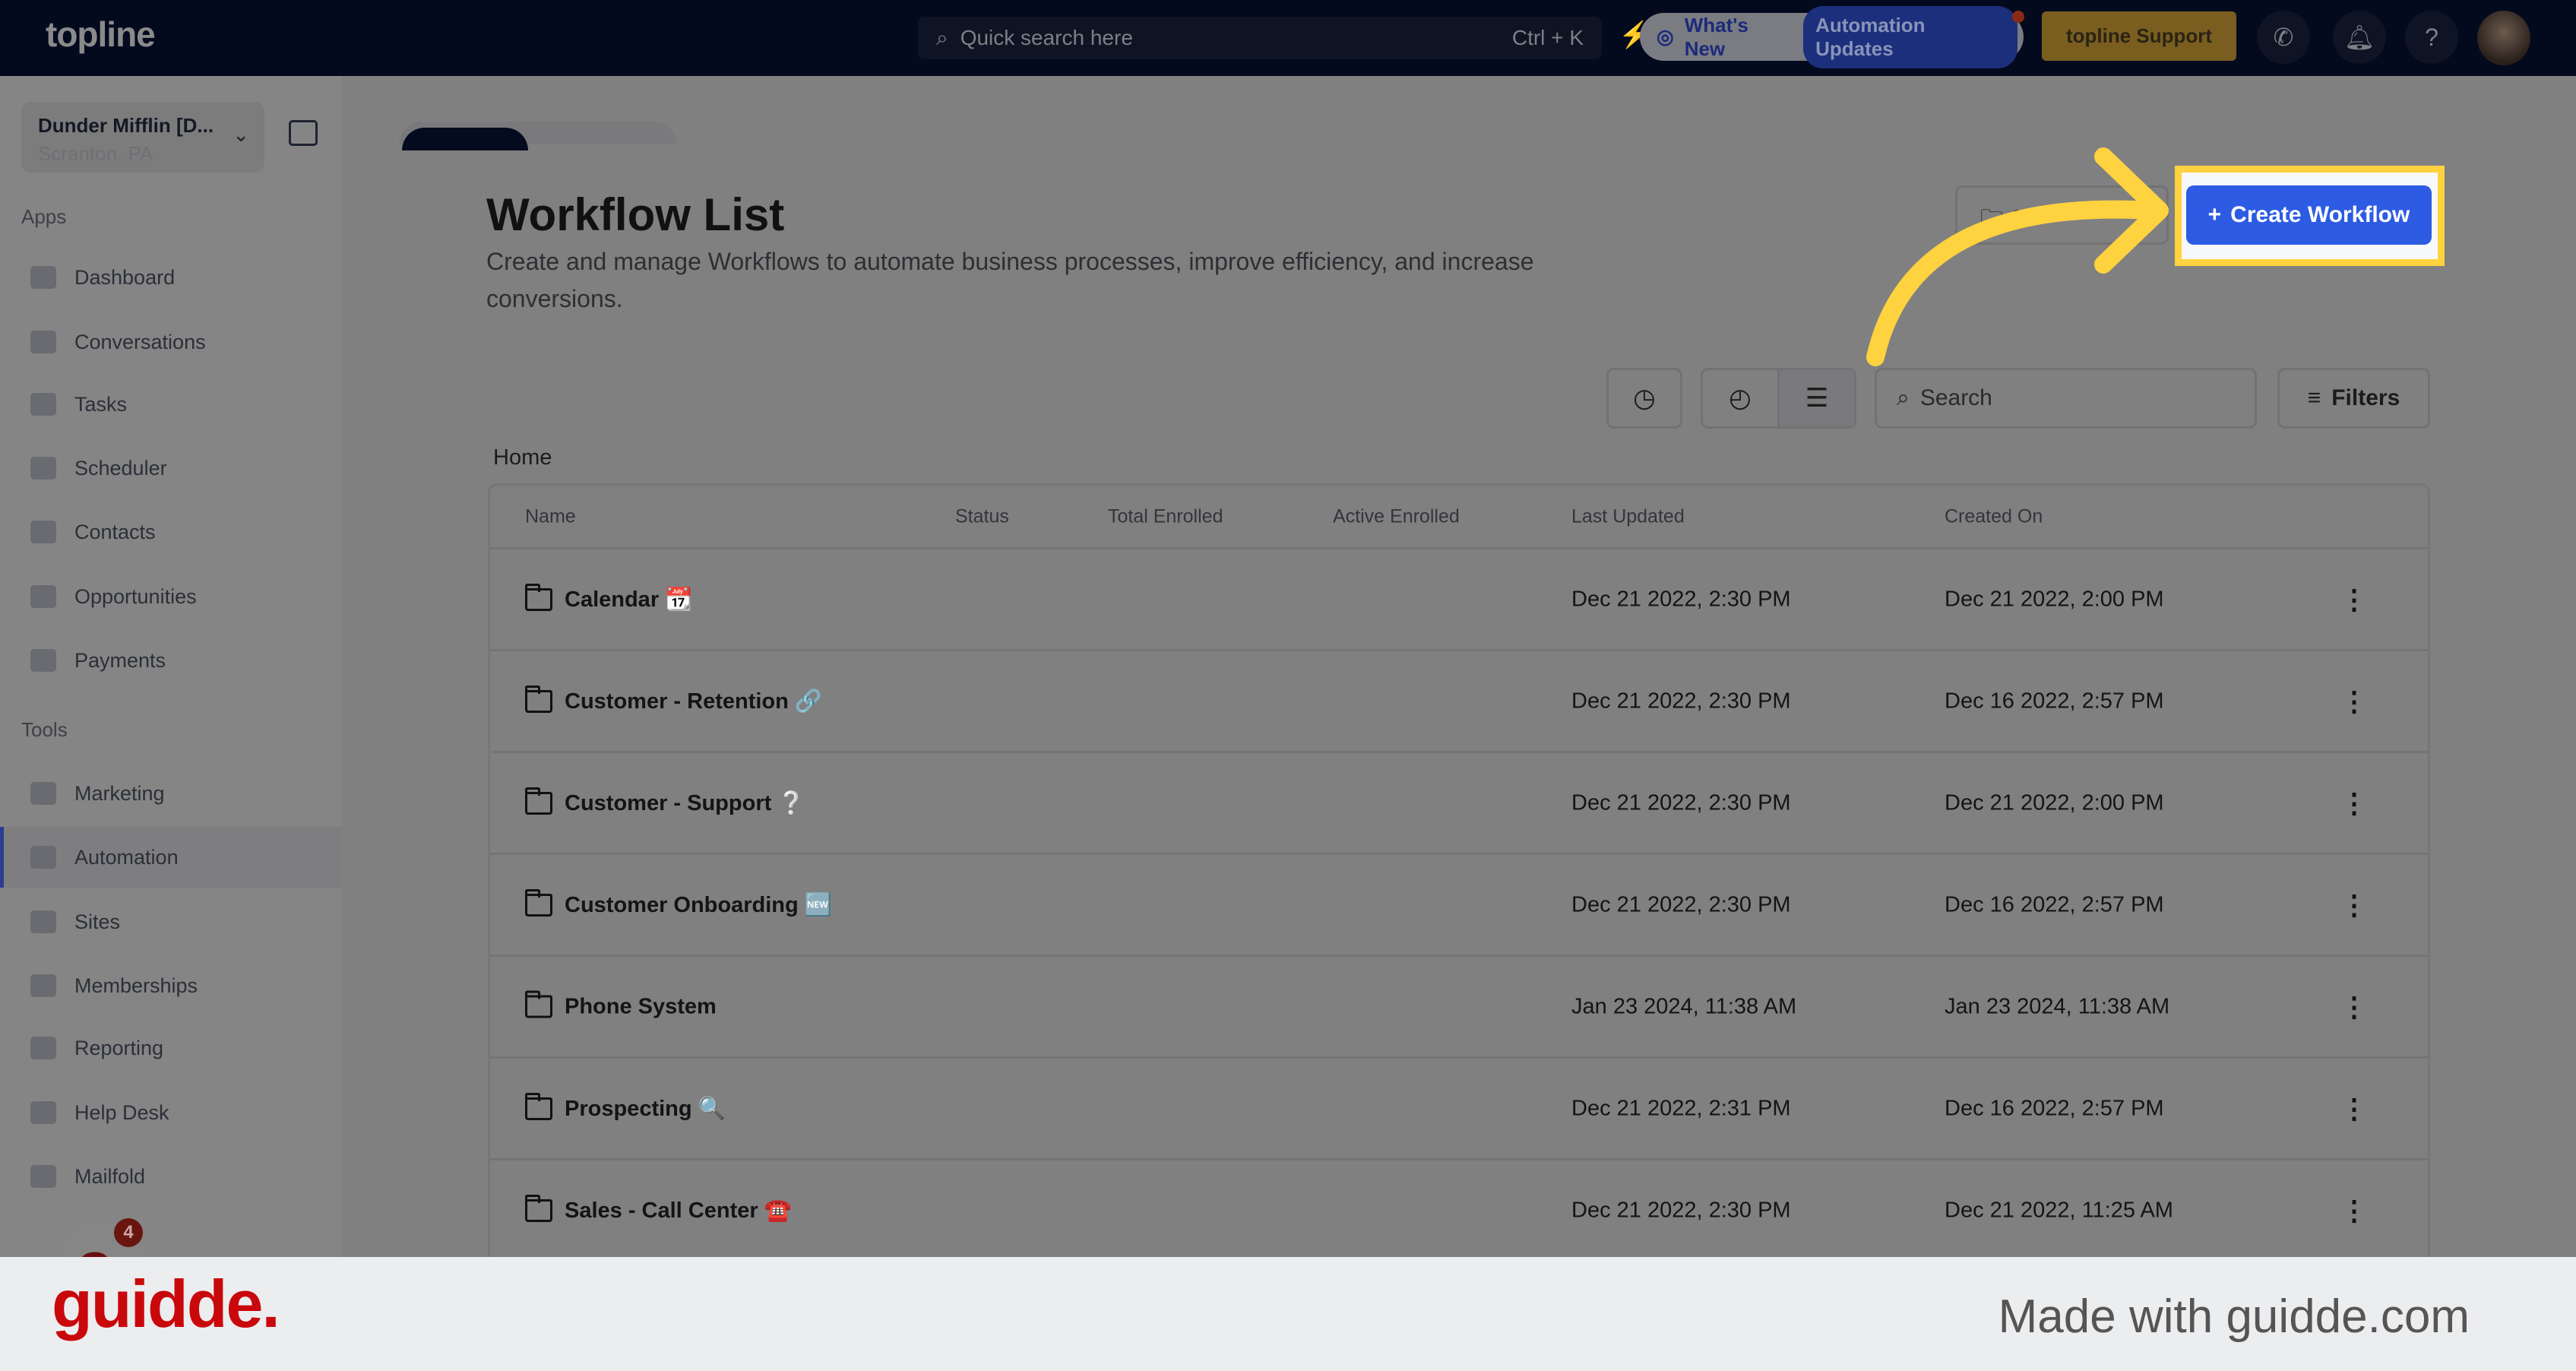  Describe the element at coordinates (685, 803) in the screenshot. I see `folder-name-text: Customer - Support ❔` at that location.